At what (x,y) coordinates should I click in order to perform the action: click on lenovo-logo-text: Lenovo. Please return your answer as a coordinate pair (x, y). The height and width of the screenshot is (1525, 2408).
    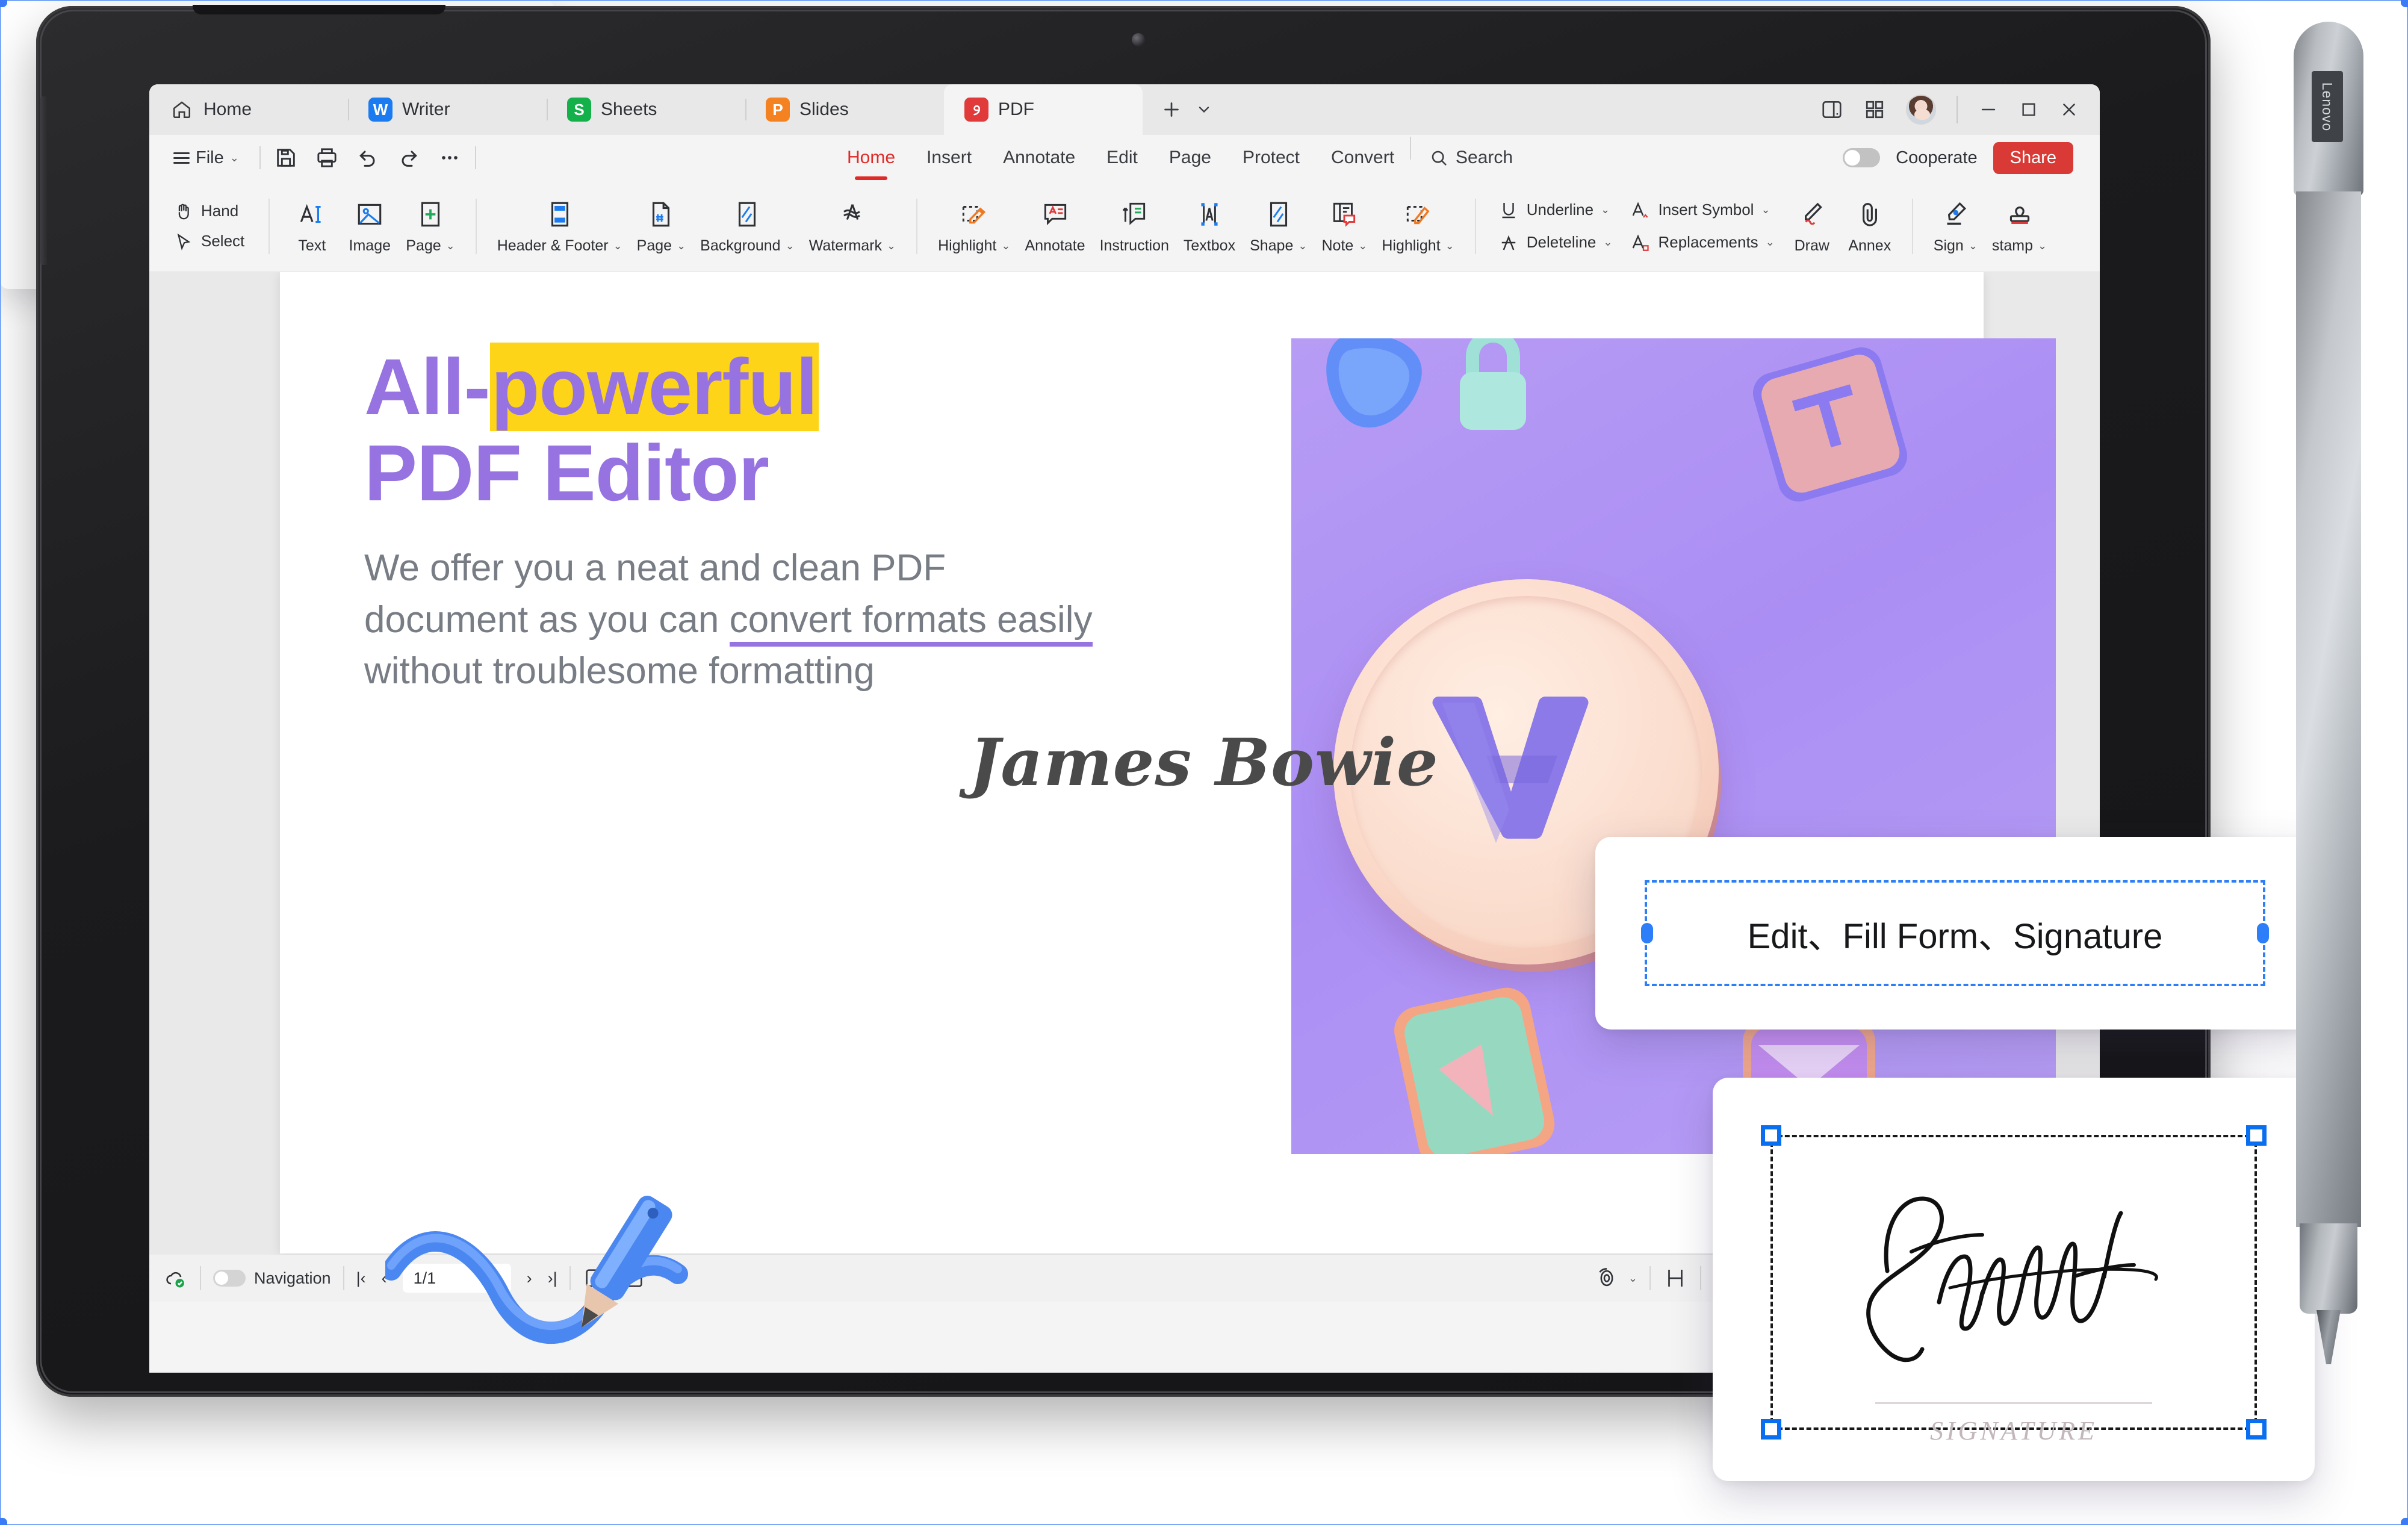
    Looking at the image, I should click on (2328, 106).